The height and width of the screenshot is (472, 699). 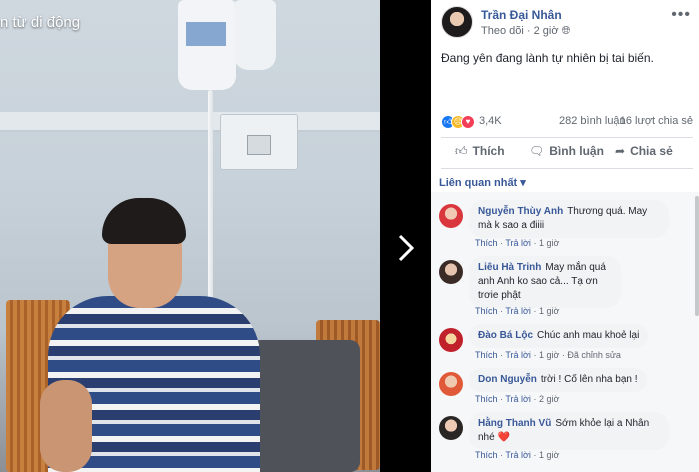 I want to click on like-label: Thích, so click(x=488, y=151).